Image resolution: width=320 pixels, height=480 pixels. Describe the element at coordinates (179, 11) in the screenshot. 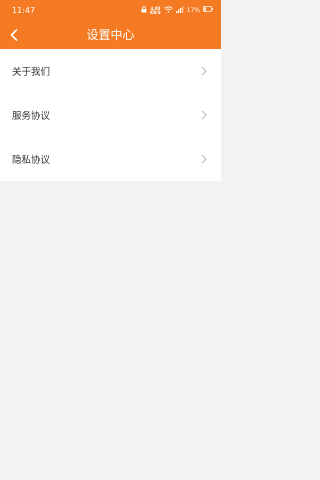

I see `signal-icon` at that location.